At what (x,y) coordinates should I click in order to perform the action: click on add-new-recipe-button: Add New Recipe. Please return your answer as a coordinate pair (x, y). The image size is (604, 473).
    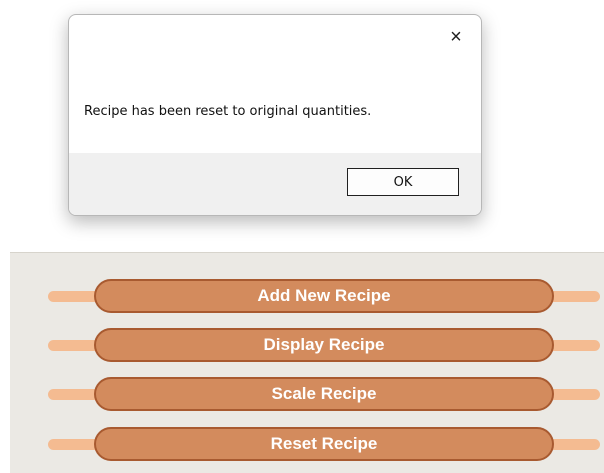
    Looking at the image, I should click on (324, 296).